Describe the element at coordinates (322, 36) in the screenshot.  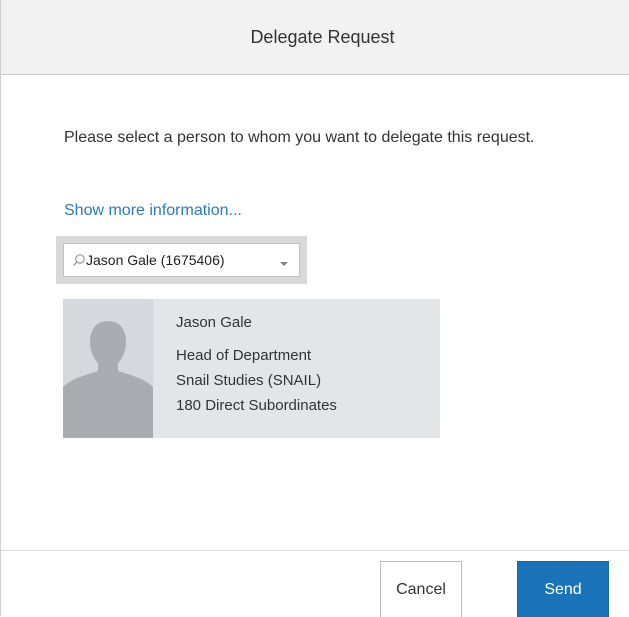
I see `dialog-title: Delegate Request` at that location.